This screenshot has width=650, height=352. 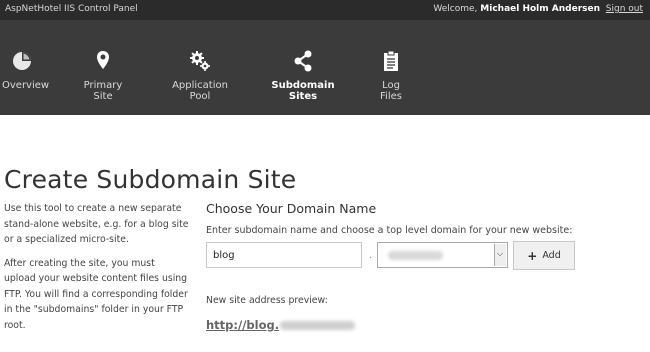 I want to click on nav-label-primary-site: Primary Site, so click(x=103, y=91).